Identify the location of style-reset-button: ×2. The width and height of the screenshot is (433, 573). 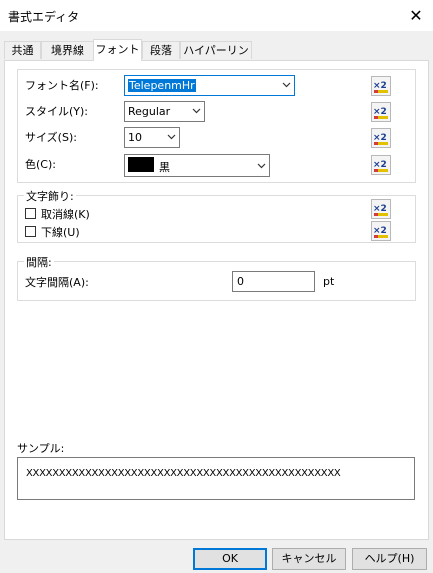
(381, 112).